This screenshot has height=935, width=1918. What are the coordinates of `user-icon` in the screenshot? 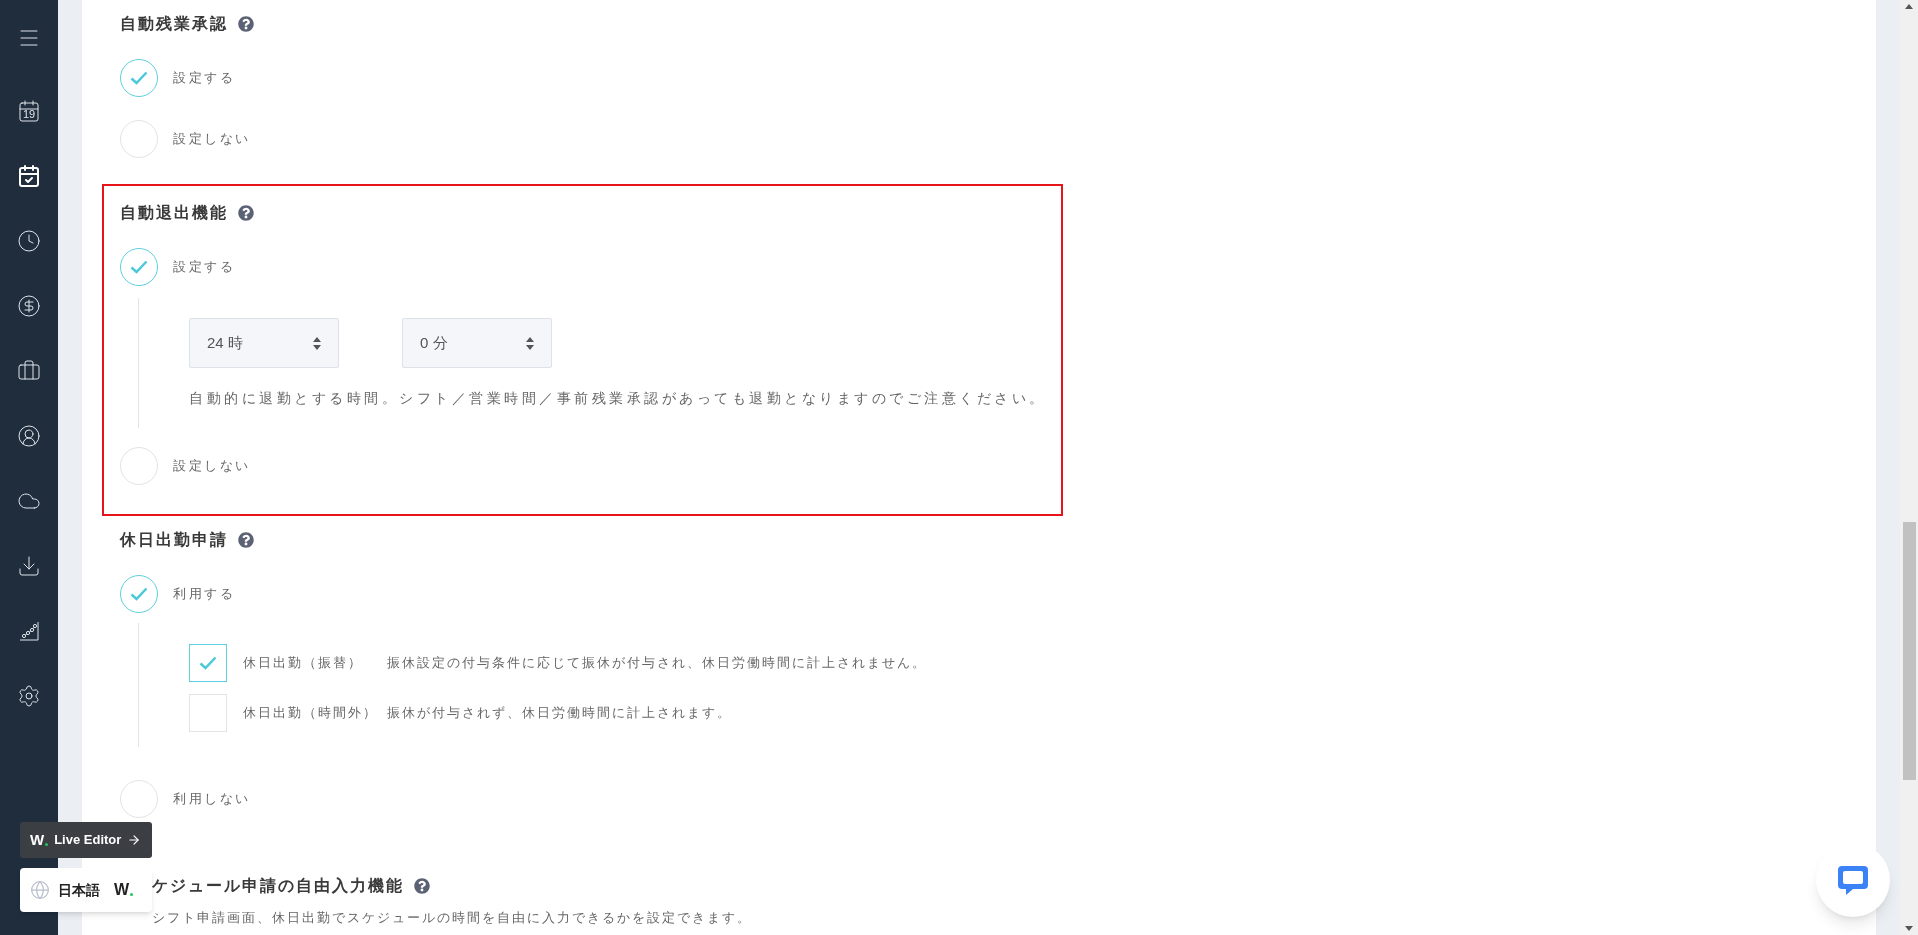 It's located at (29, 436).